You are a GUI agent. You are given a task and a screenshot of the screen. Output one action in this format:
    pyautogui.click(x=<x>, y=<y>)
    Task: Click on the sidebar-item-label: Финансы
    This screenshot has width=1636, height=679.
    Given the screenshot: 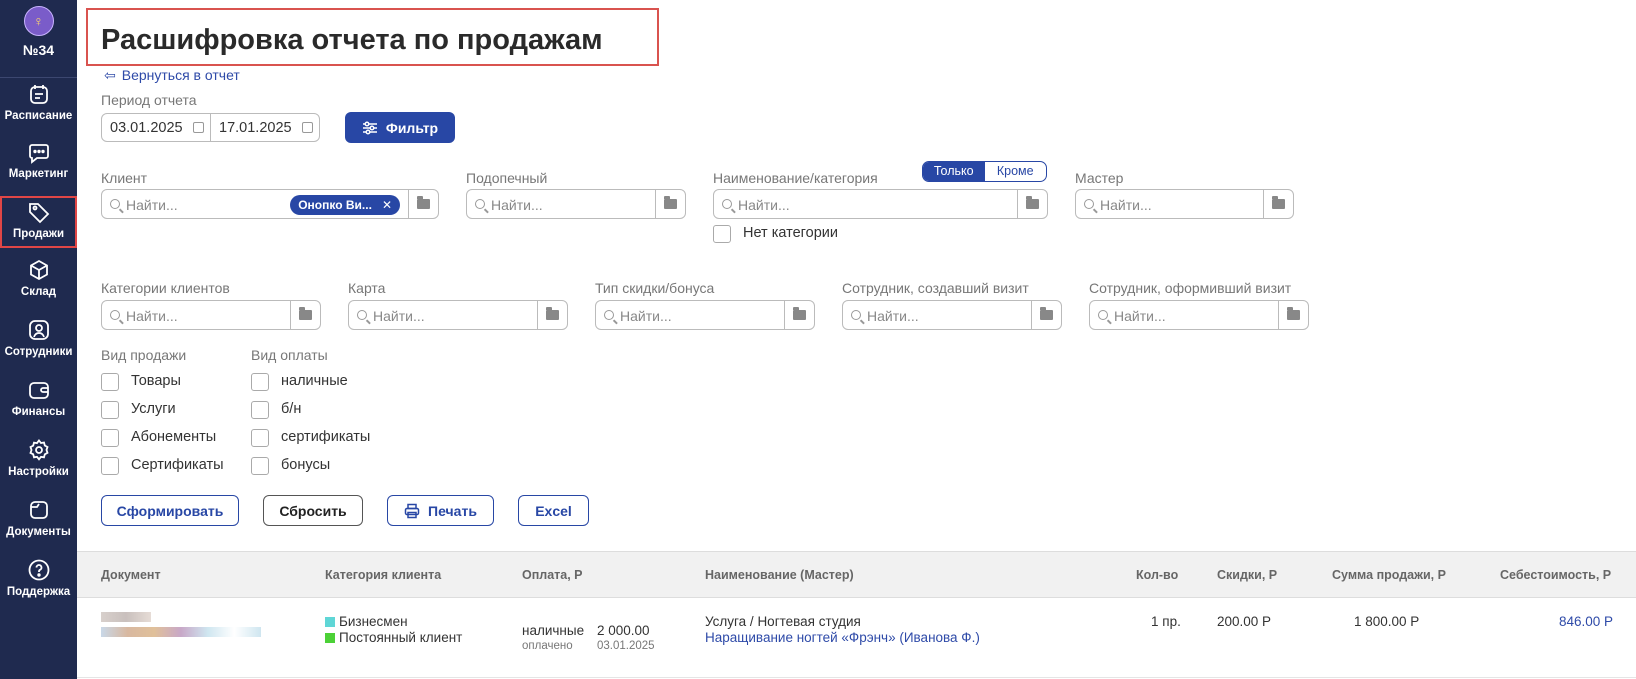 What is the action you would take?
    pyautogui.click(x=38, y=412)
    